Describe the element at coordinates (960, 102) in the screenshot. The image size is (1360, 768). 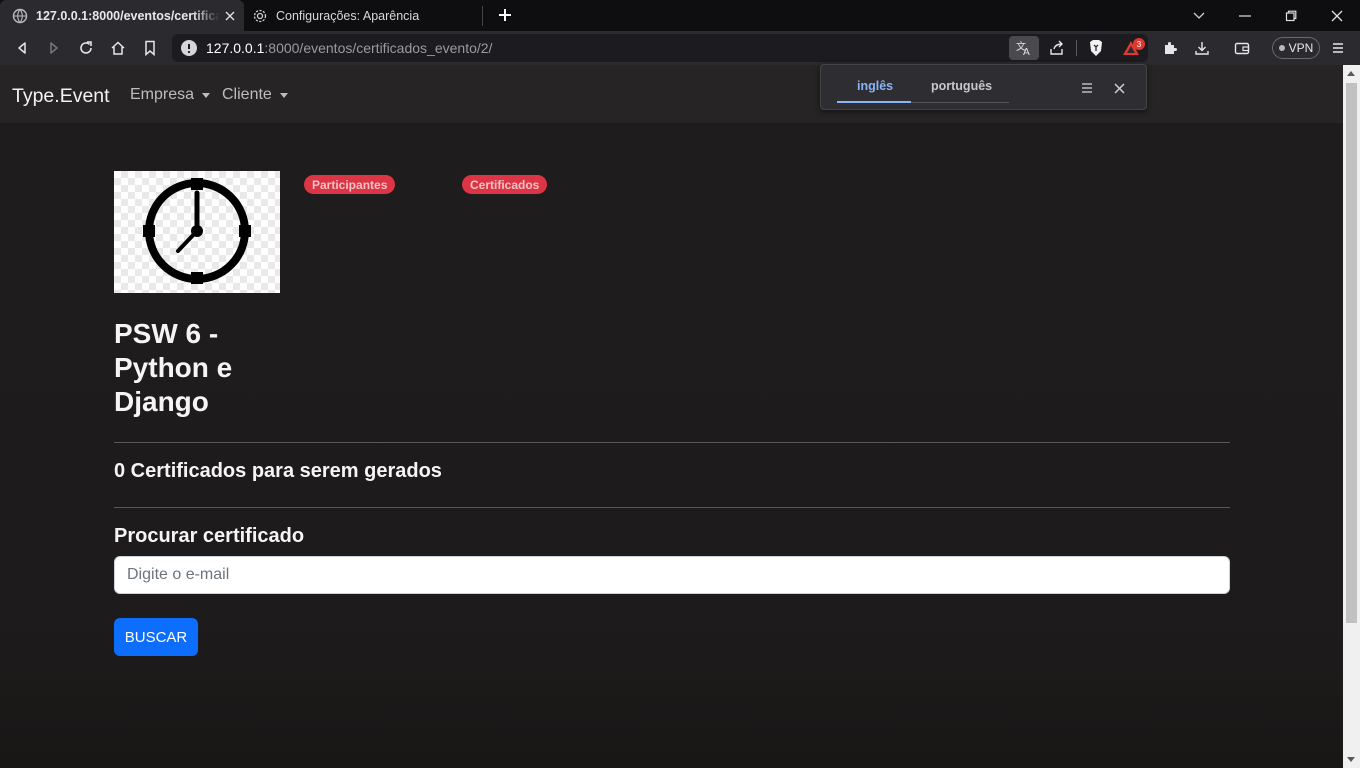
I see `language-tab-track` at that location.